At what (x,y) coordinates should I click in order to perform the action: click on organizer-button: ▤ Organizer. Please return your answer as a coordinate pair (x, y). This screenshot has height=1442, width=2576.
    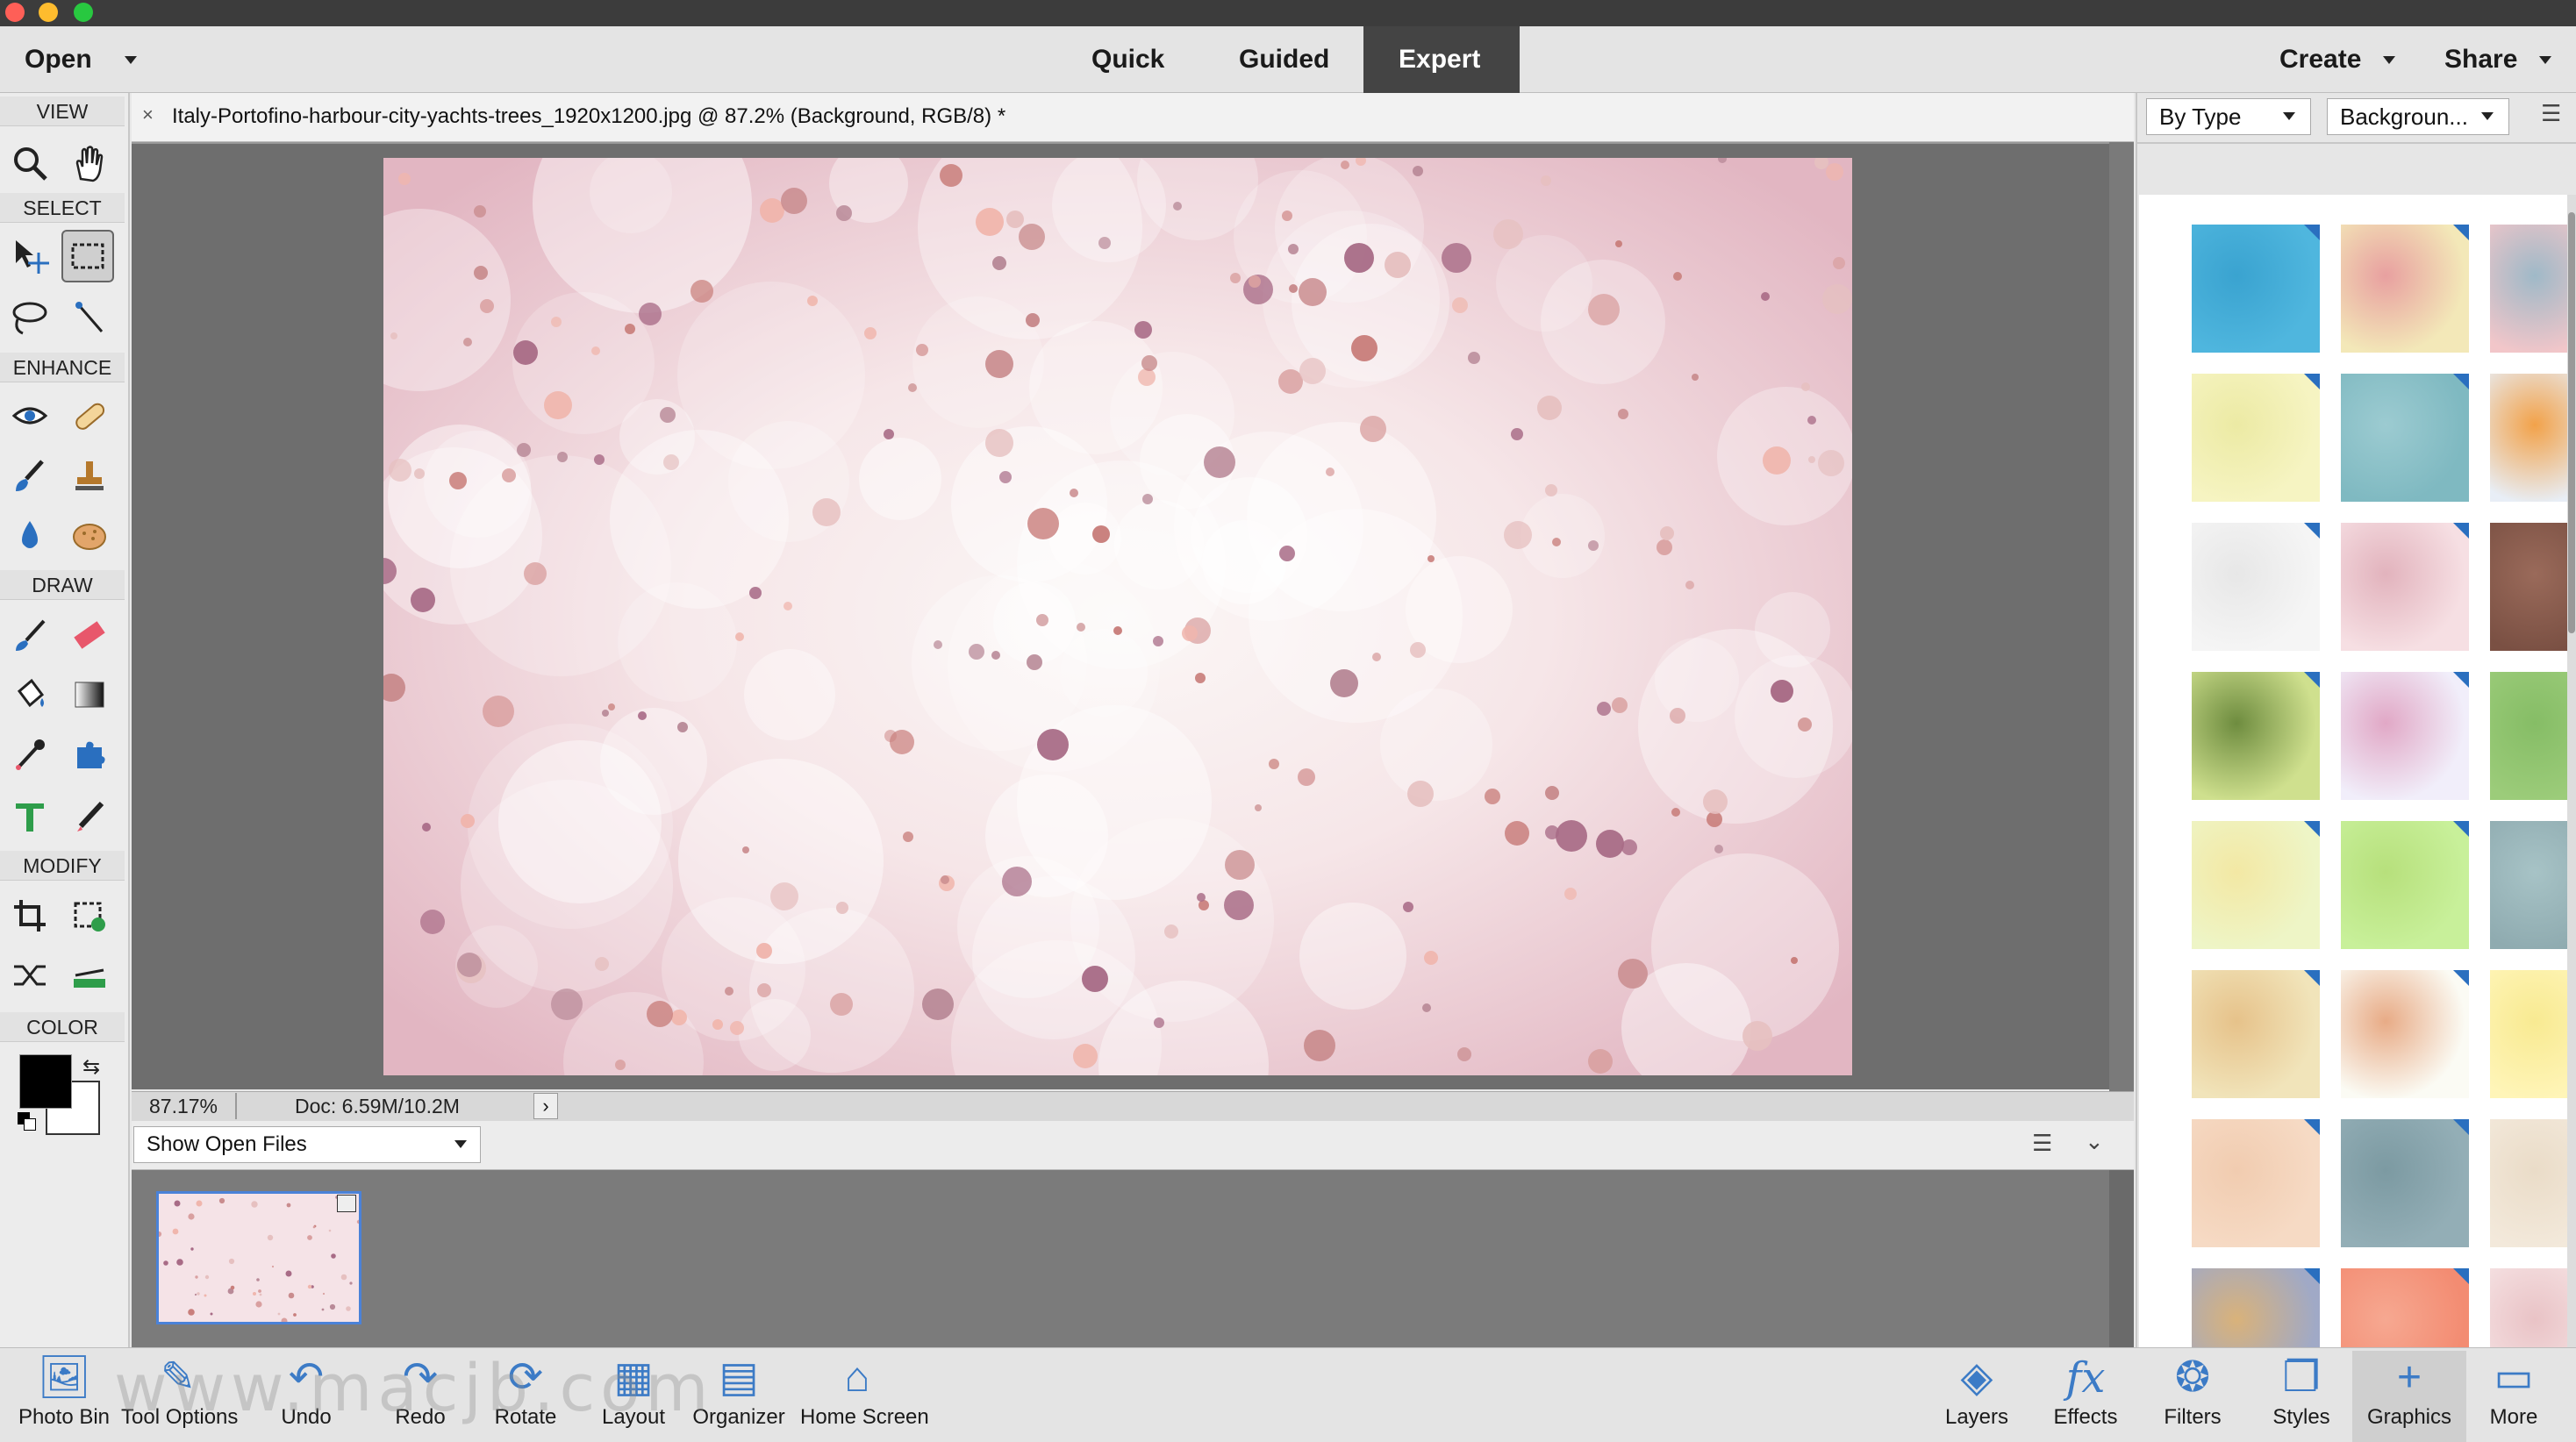
    Looking at the image, I should click on (739, 1396).